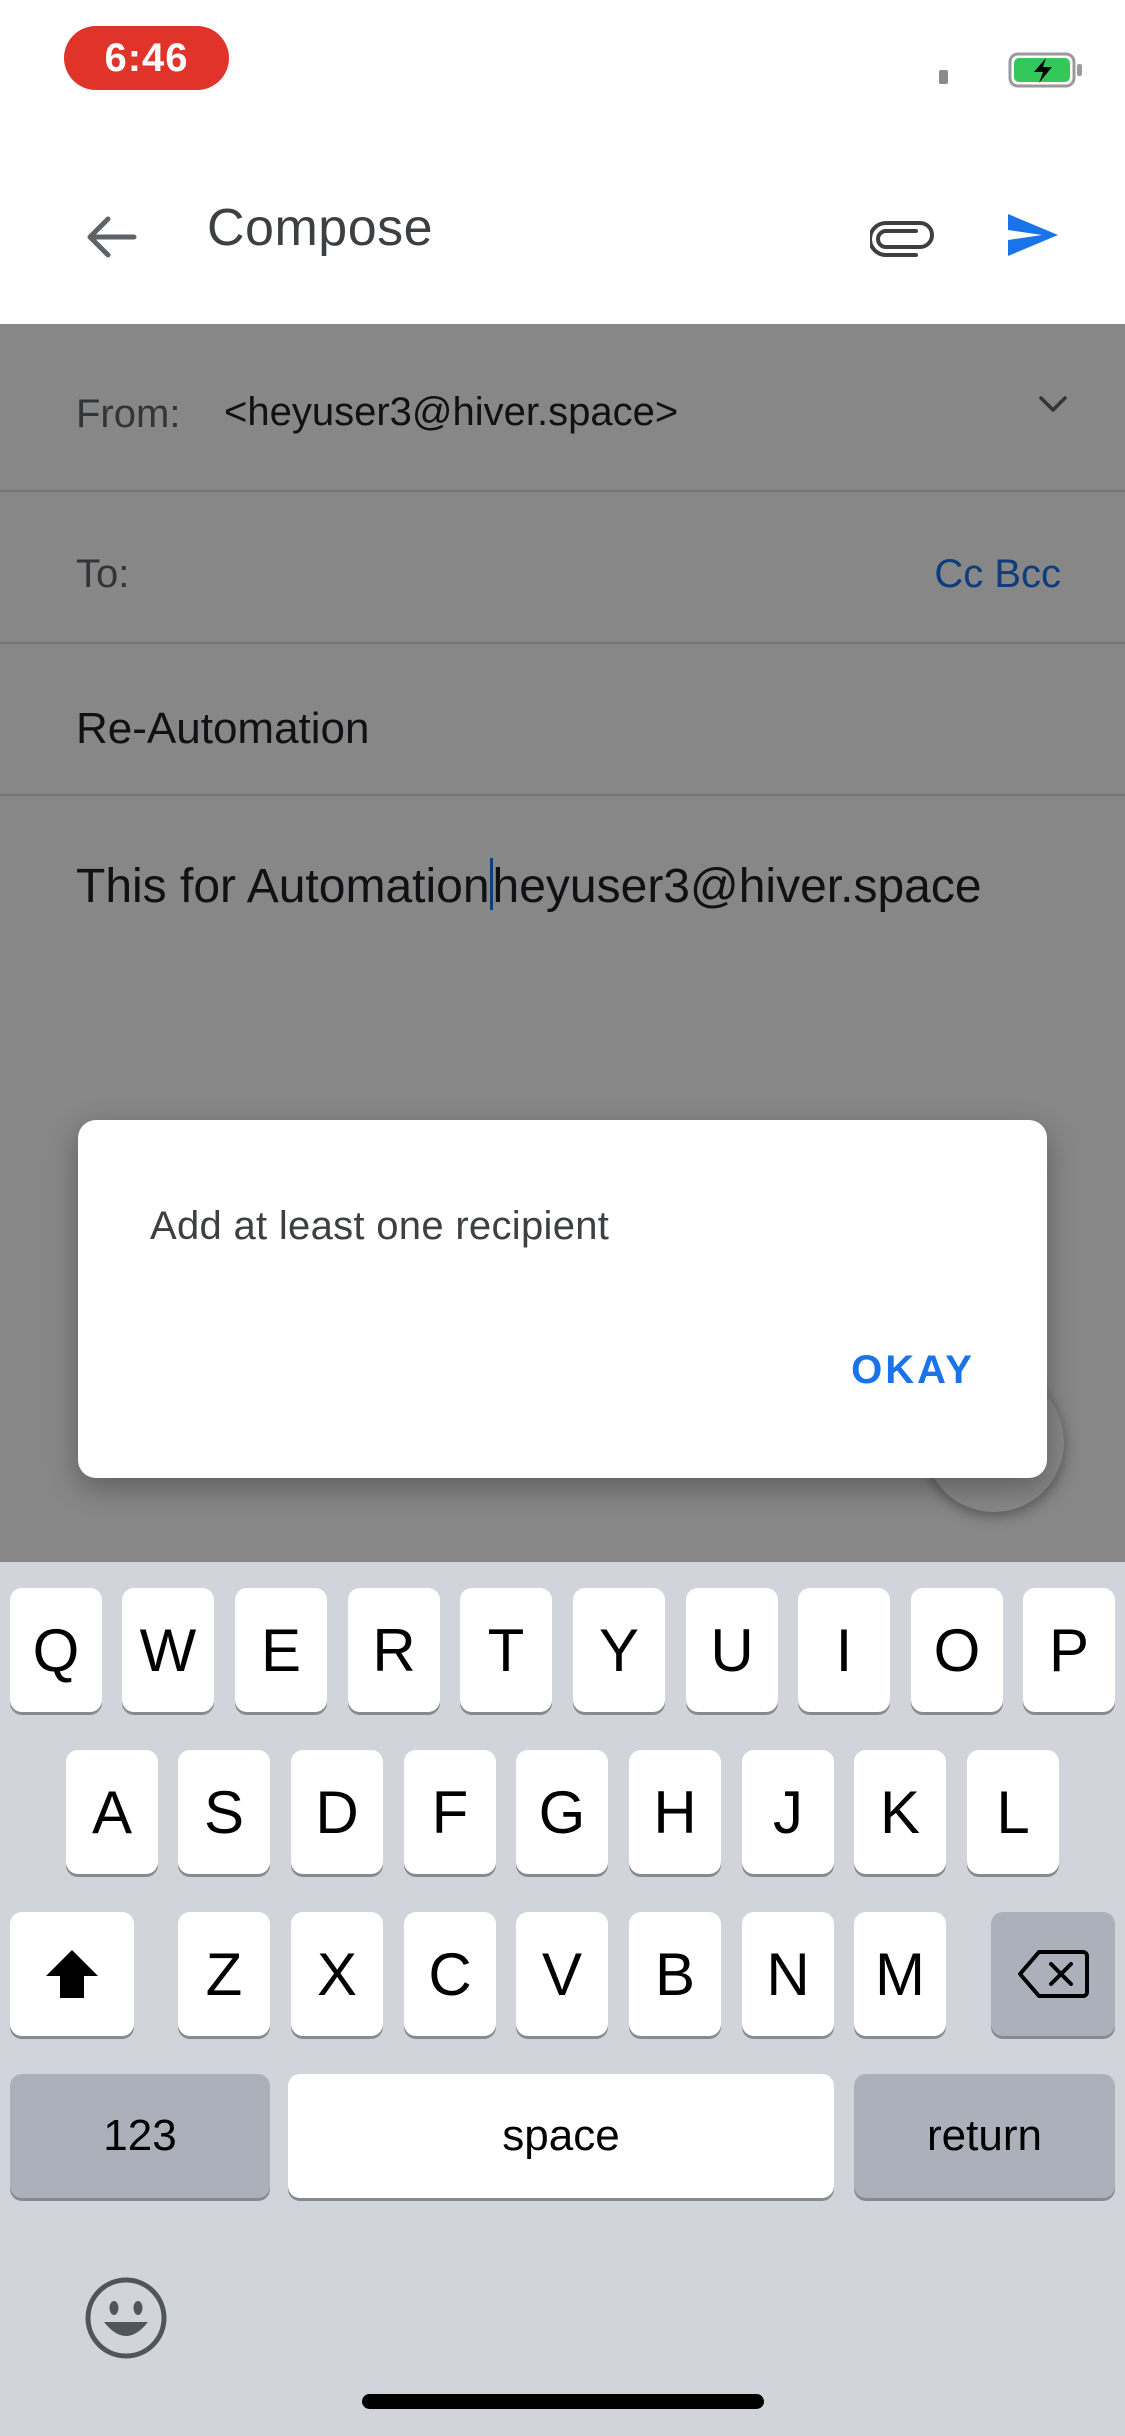 Image resolution: width=1125 pixels, height=2436 pixels. What do you see at coordinates (224, 1974) in the screenshot?
I see `key-z: Z` at bounding box center [224, 1974].